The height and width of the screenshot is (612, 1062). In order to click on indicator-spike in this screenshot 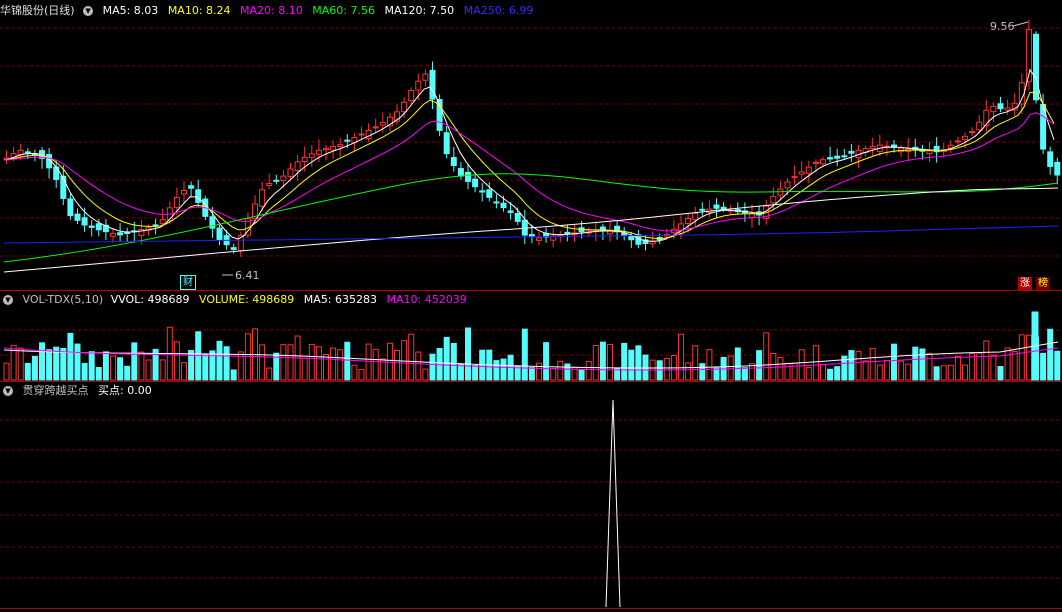, I will do `click(613, 503)`.